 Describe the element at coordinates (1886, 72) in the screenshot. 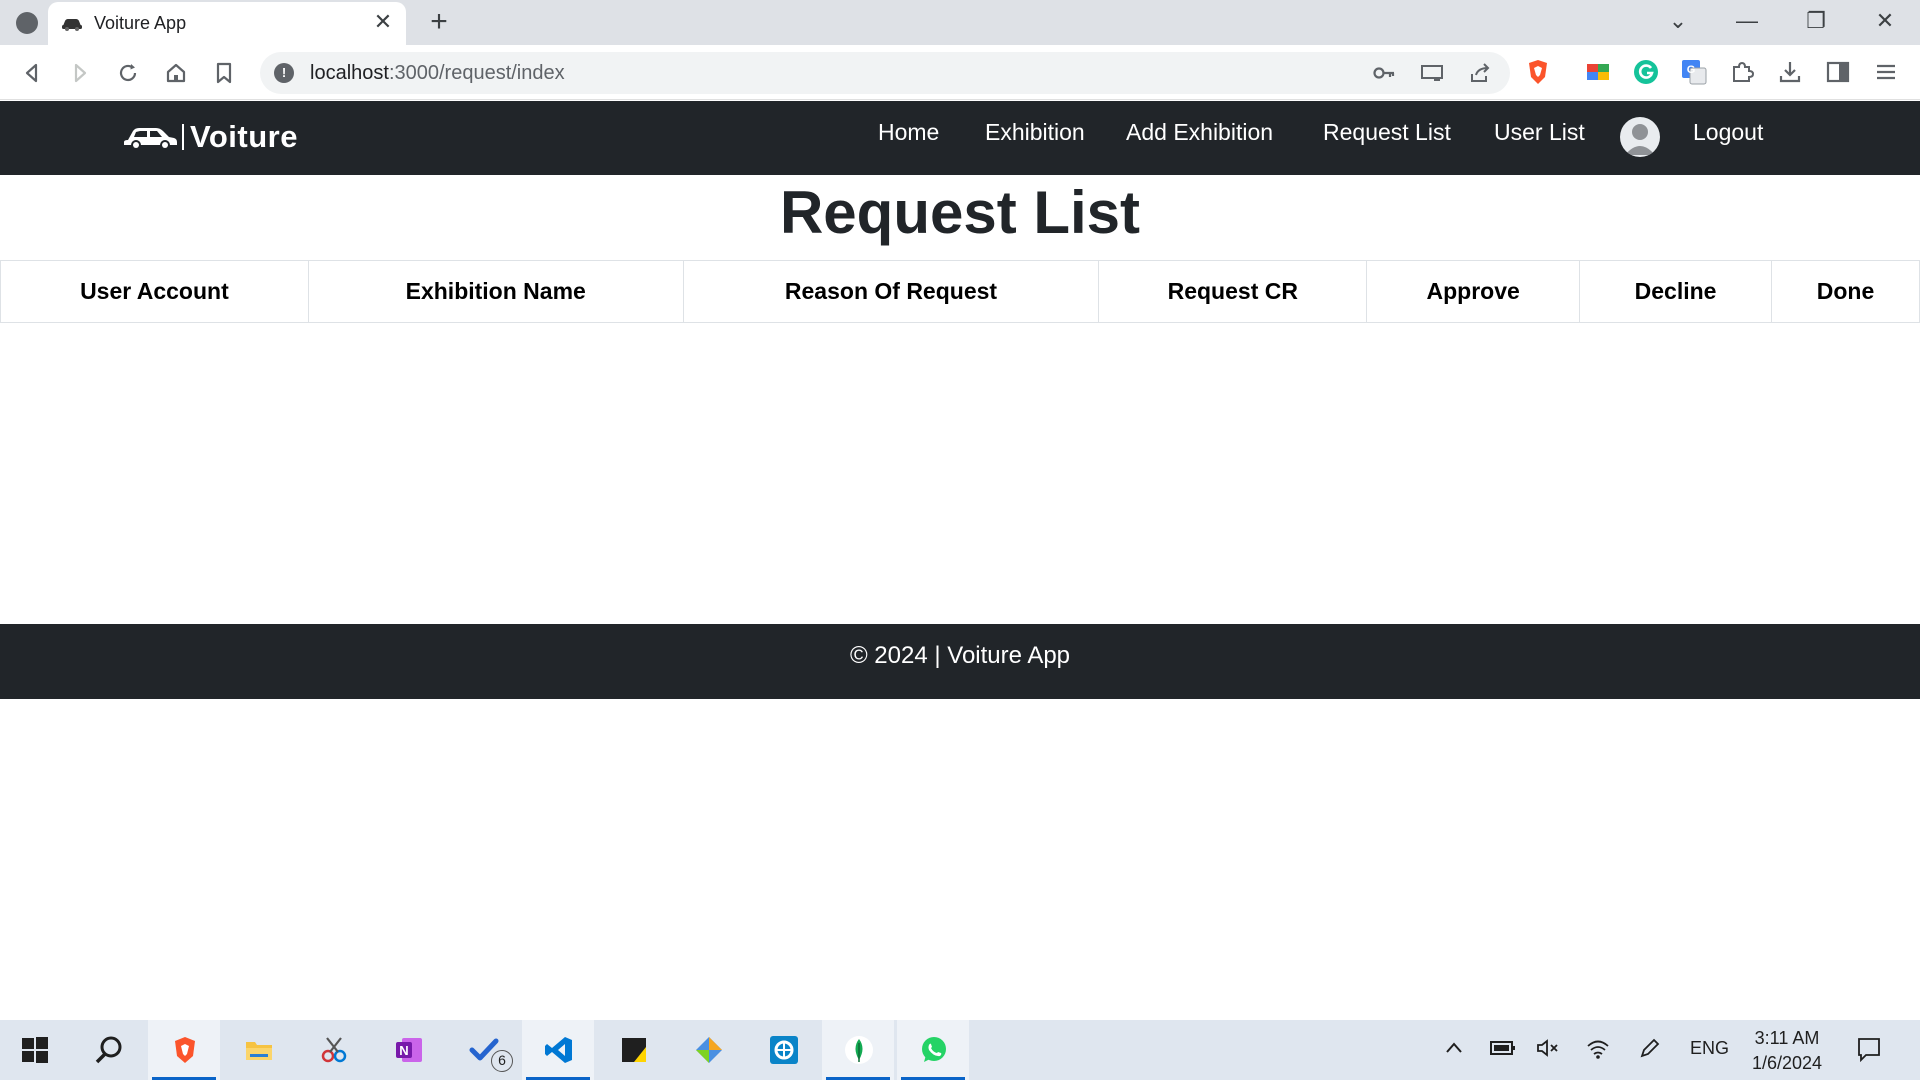

I see `menu-icon` at that location.